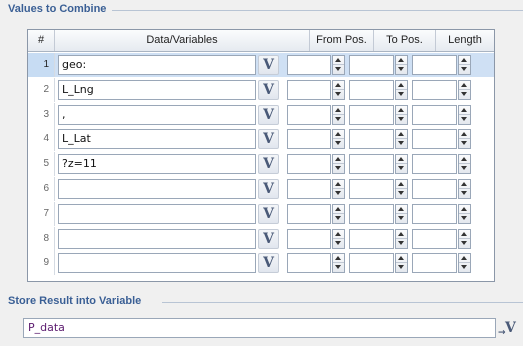 The width and height of the screenshot is (523, 346). Describe the element at coordinates (157, 114) in the screenshot. I see `data-variable-field: ,` at that location.